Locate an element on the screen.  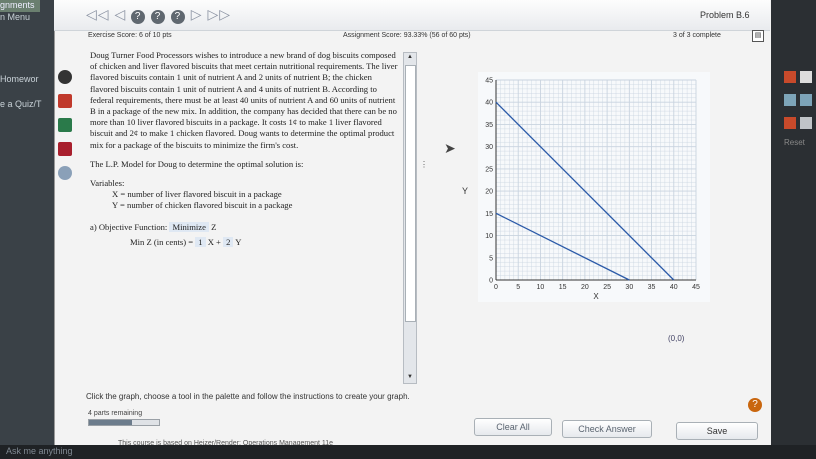
parts-progress-bar is located at coordinates (124, 422).